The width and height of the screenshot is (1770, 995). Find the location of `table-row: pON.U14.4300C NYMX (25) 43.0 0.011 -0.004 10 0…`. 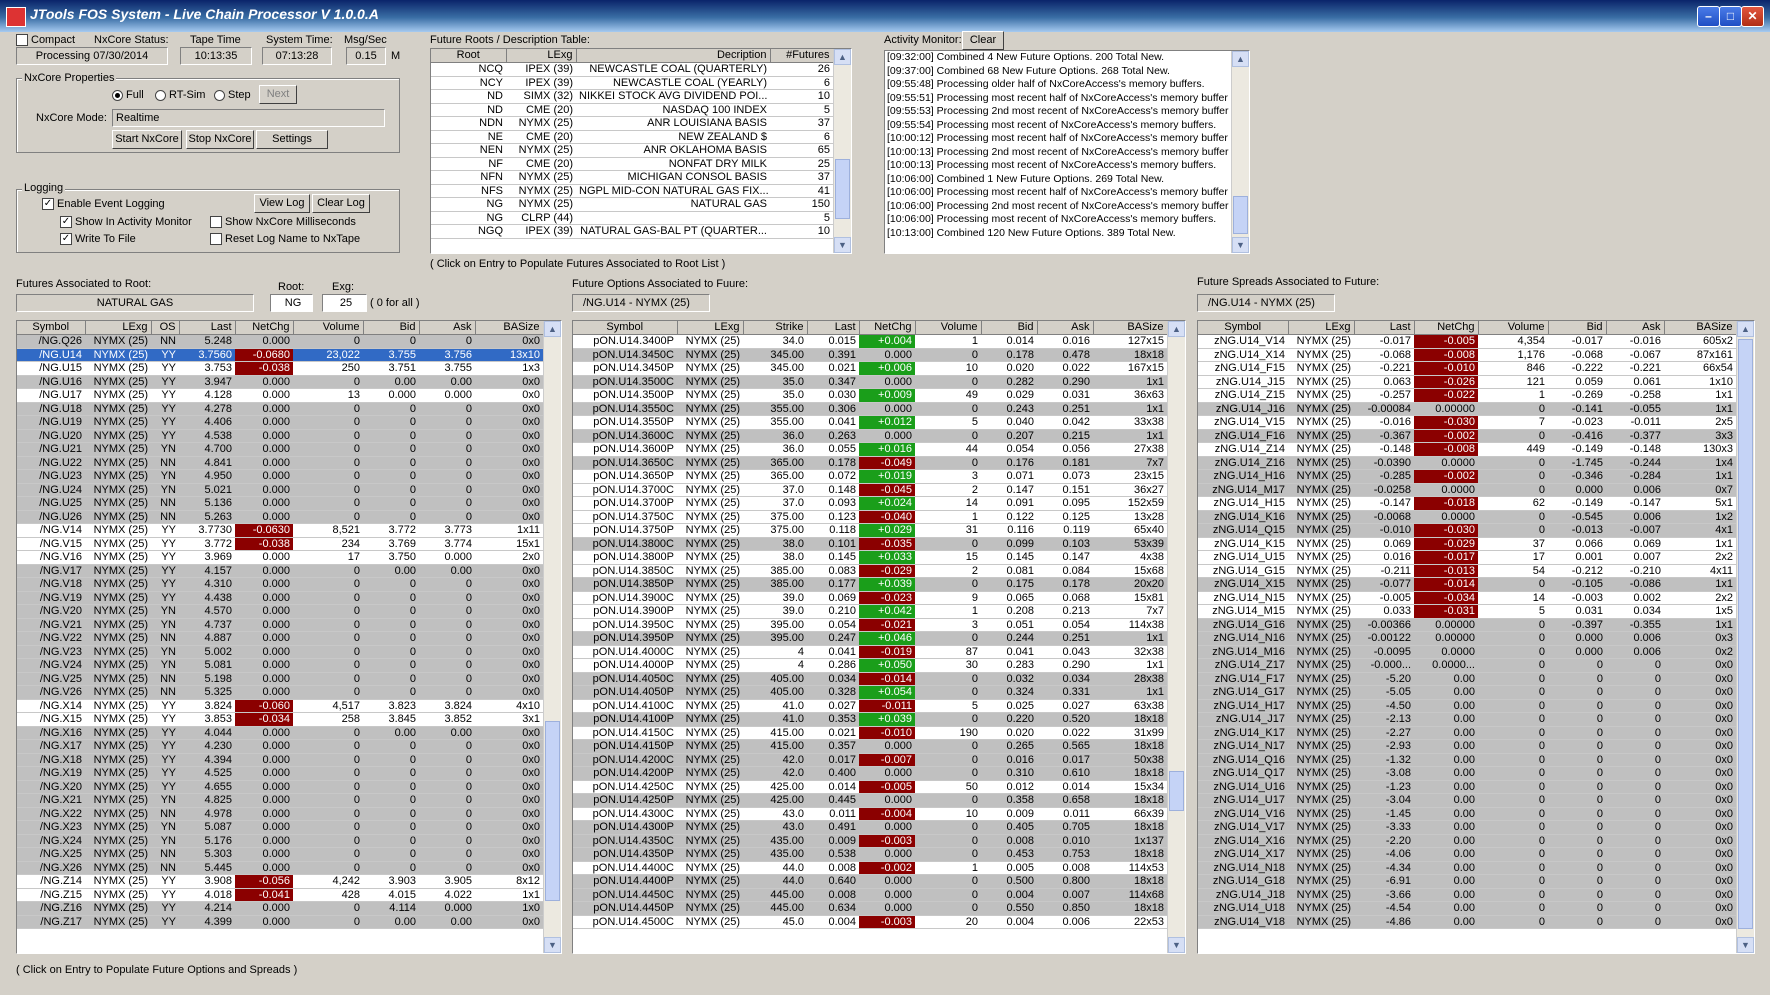

table-row: pON.U14.4300C NYMX (25) 43.0 0.011 -0.004 10 0… is located at coordinates (870, 814).